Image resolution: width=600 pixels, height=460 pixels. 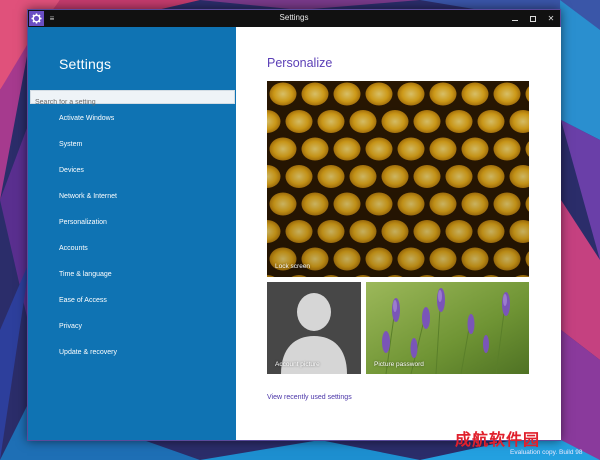 I want to click on search-box, so click(x=132, y=99).